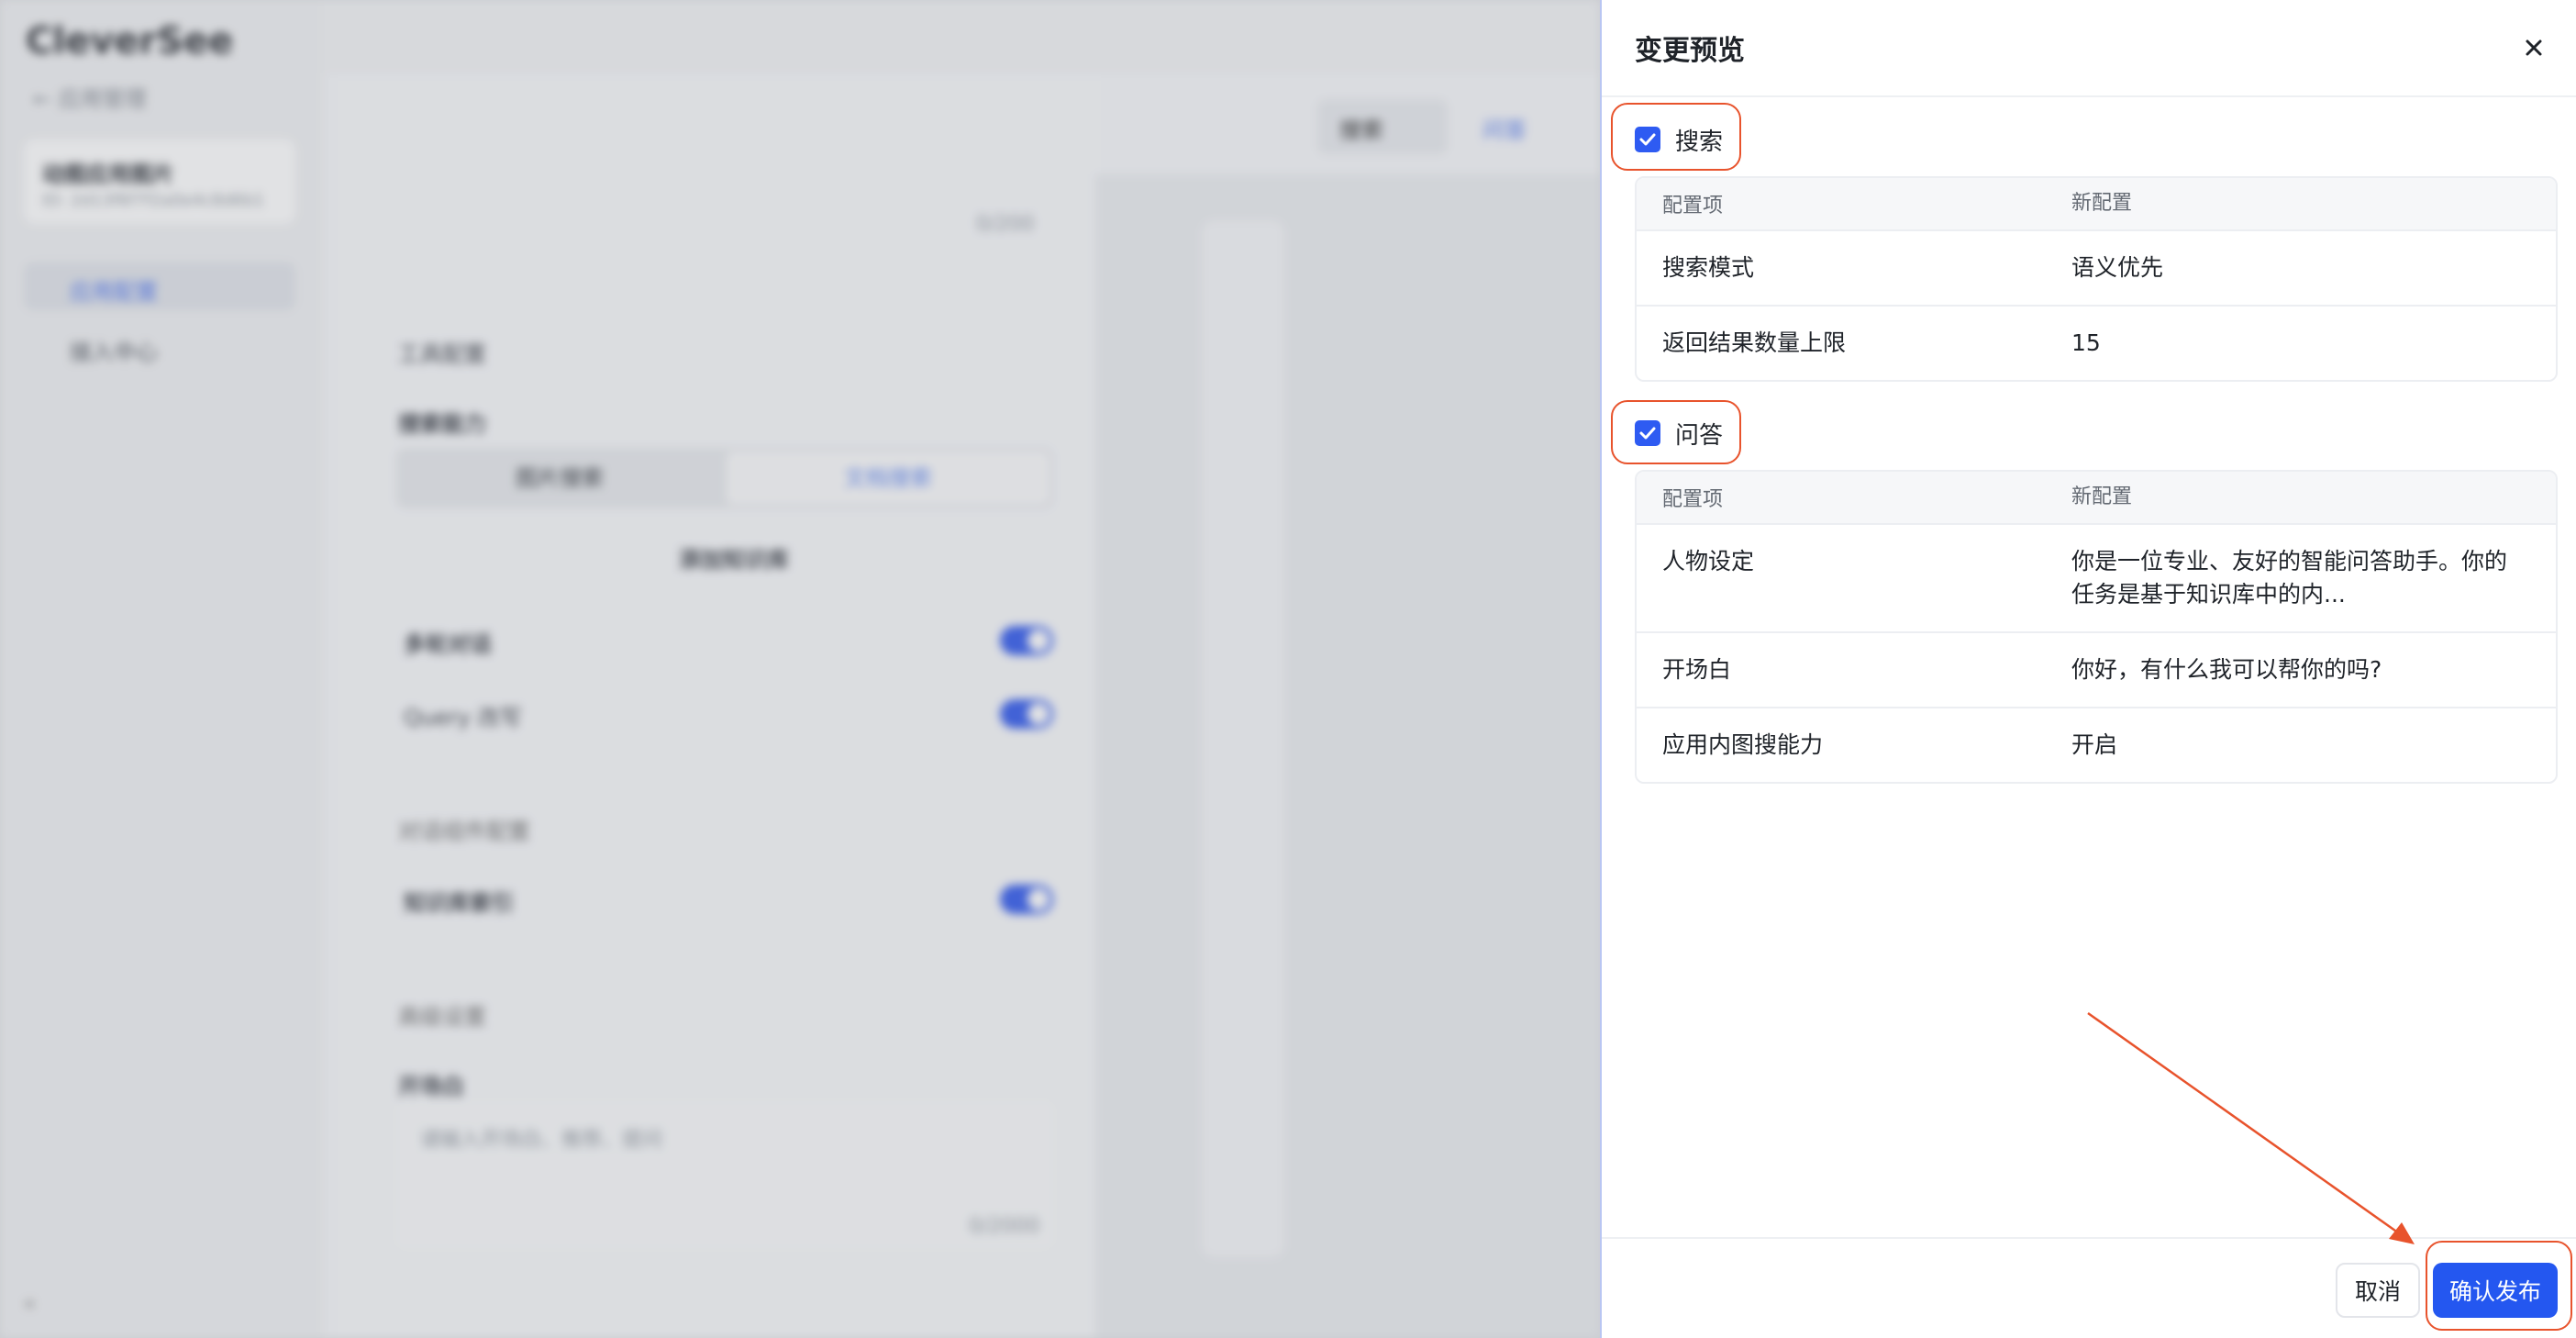 The height and width of the screenshot is (1338, 2576). Describe the element at coordinates (1697, 669) in the screenshot. I see `config-item: 开场白` at that location.